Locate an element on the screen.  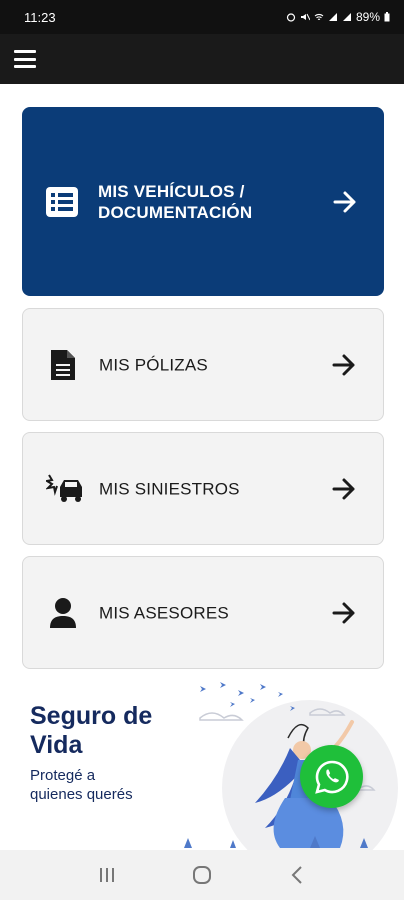
back-icon is located at coordinates (296, 875).